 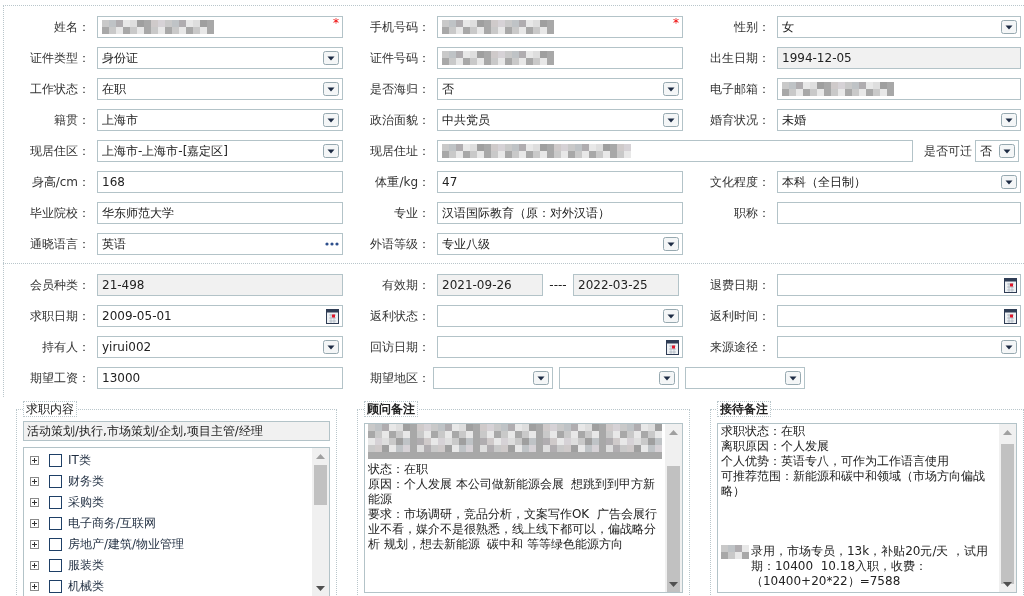 I want to click on category-label: 房地产/建筑/物业管理, so click(x=126, y=544).